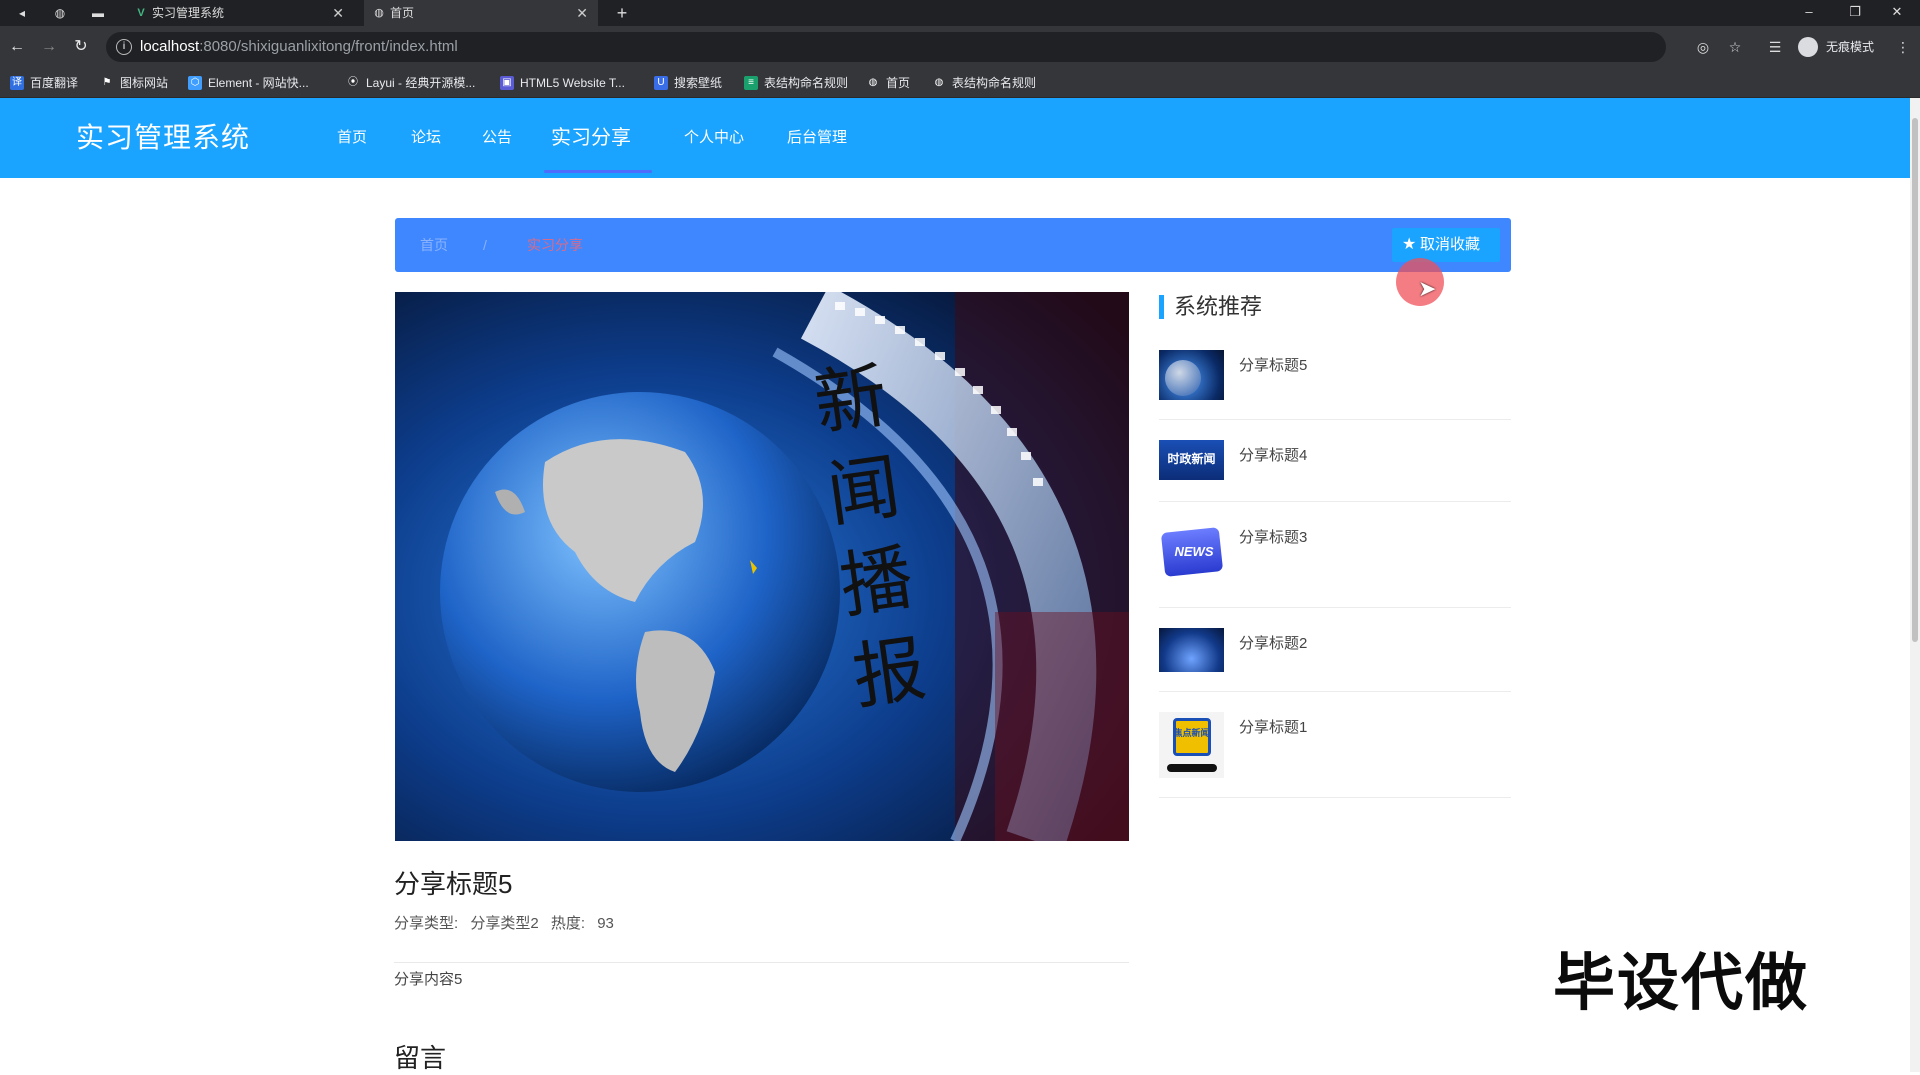  Describe the element at coordinates (1808, 47) in the screenshot. I see `incognito-icon` at that location.